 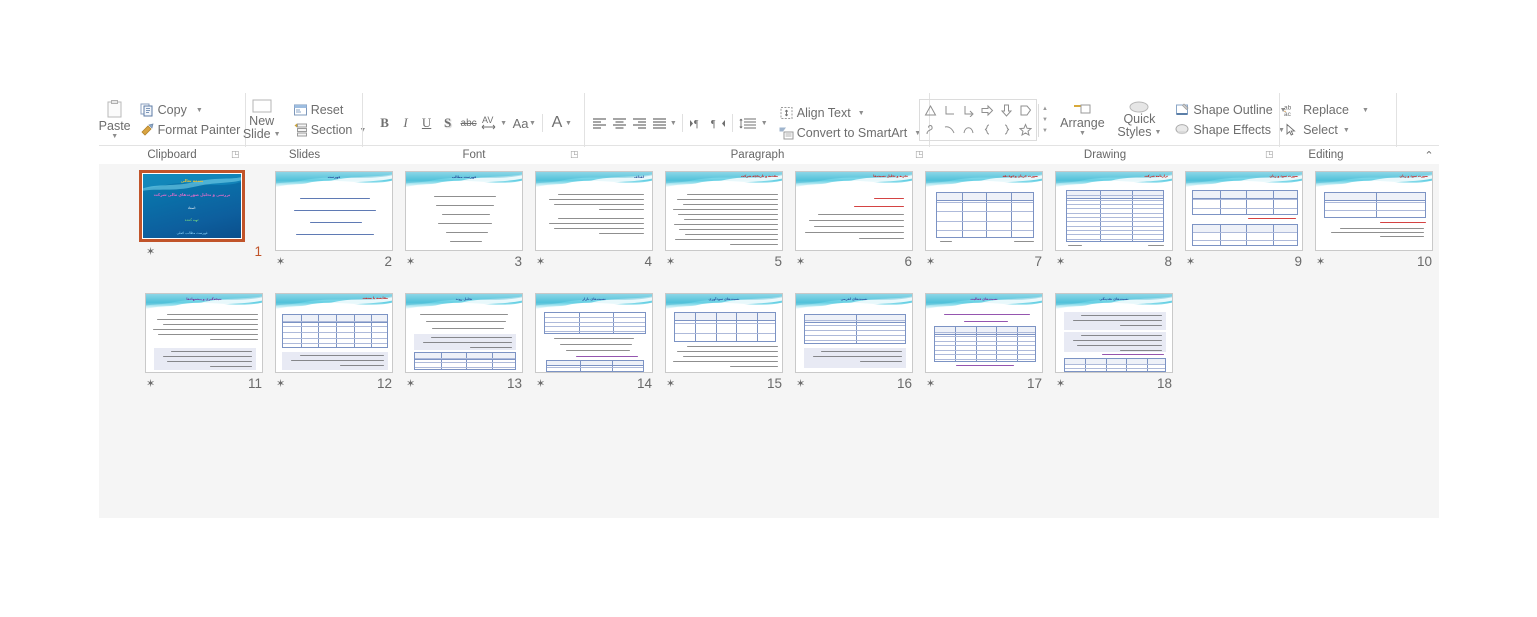 What do you see at coordinates (599, 123) in the screenshot?
I see `align-left-button` at bounding box center [599, 123].